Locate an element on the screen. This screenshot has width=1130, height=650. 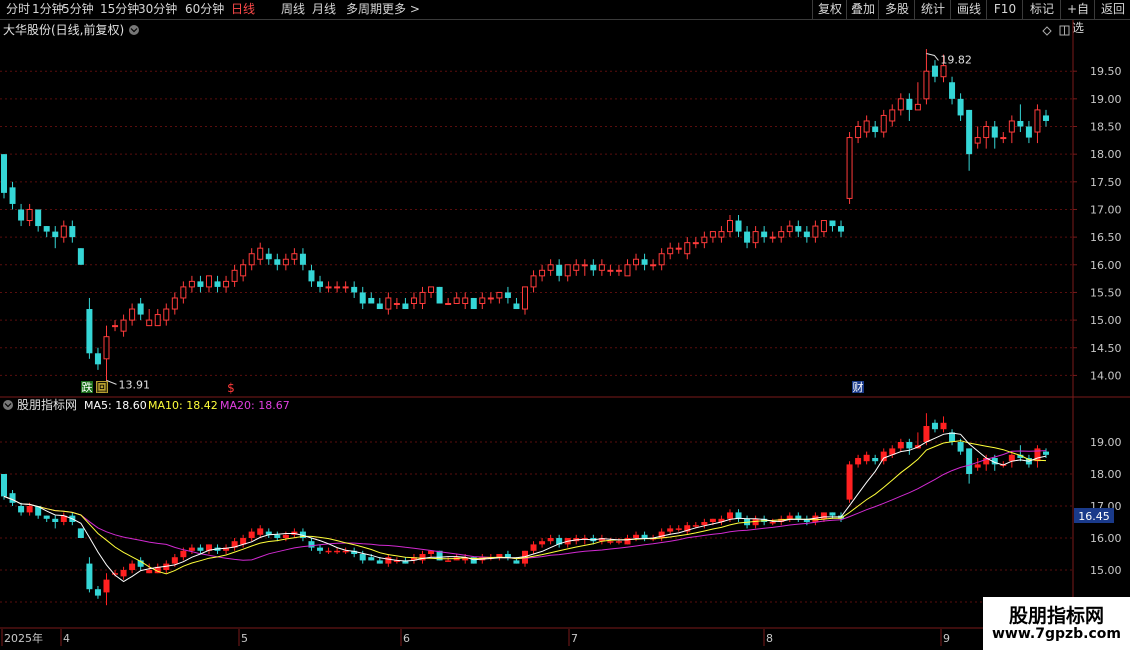
time-label: 7 is located at coordinates (574, 638).